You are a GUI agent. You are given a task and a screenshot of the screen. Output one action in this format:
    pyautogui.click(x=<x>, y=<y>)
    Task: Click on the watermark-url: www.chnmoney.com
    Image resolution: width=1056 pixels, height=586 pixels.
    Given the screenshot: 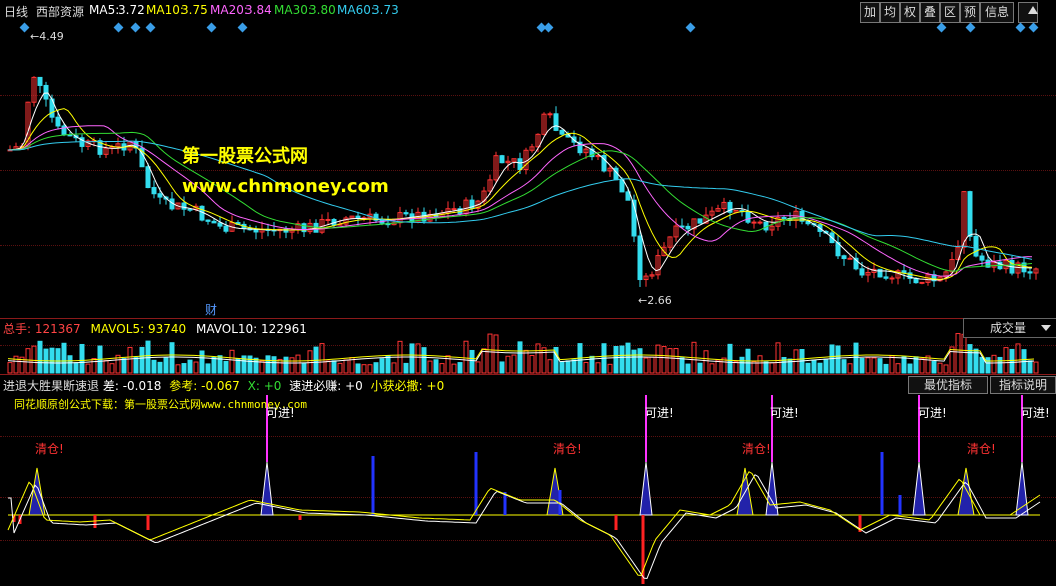 What is the action you would take?
    pyautogui.click(x=285, y=186)
    